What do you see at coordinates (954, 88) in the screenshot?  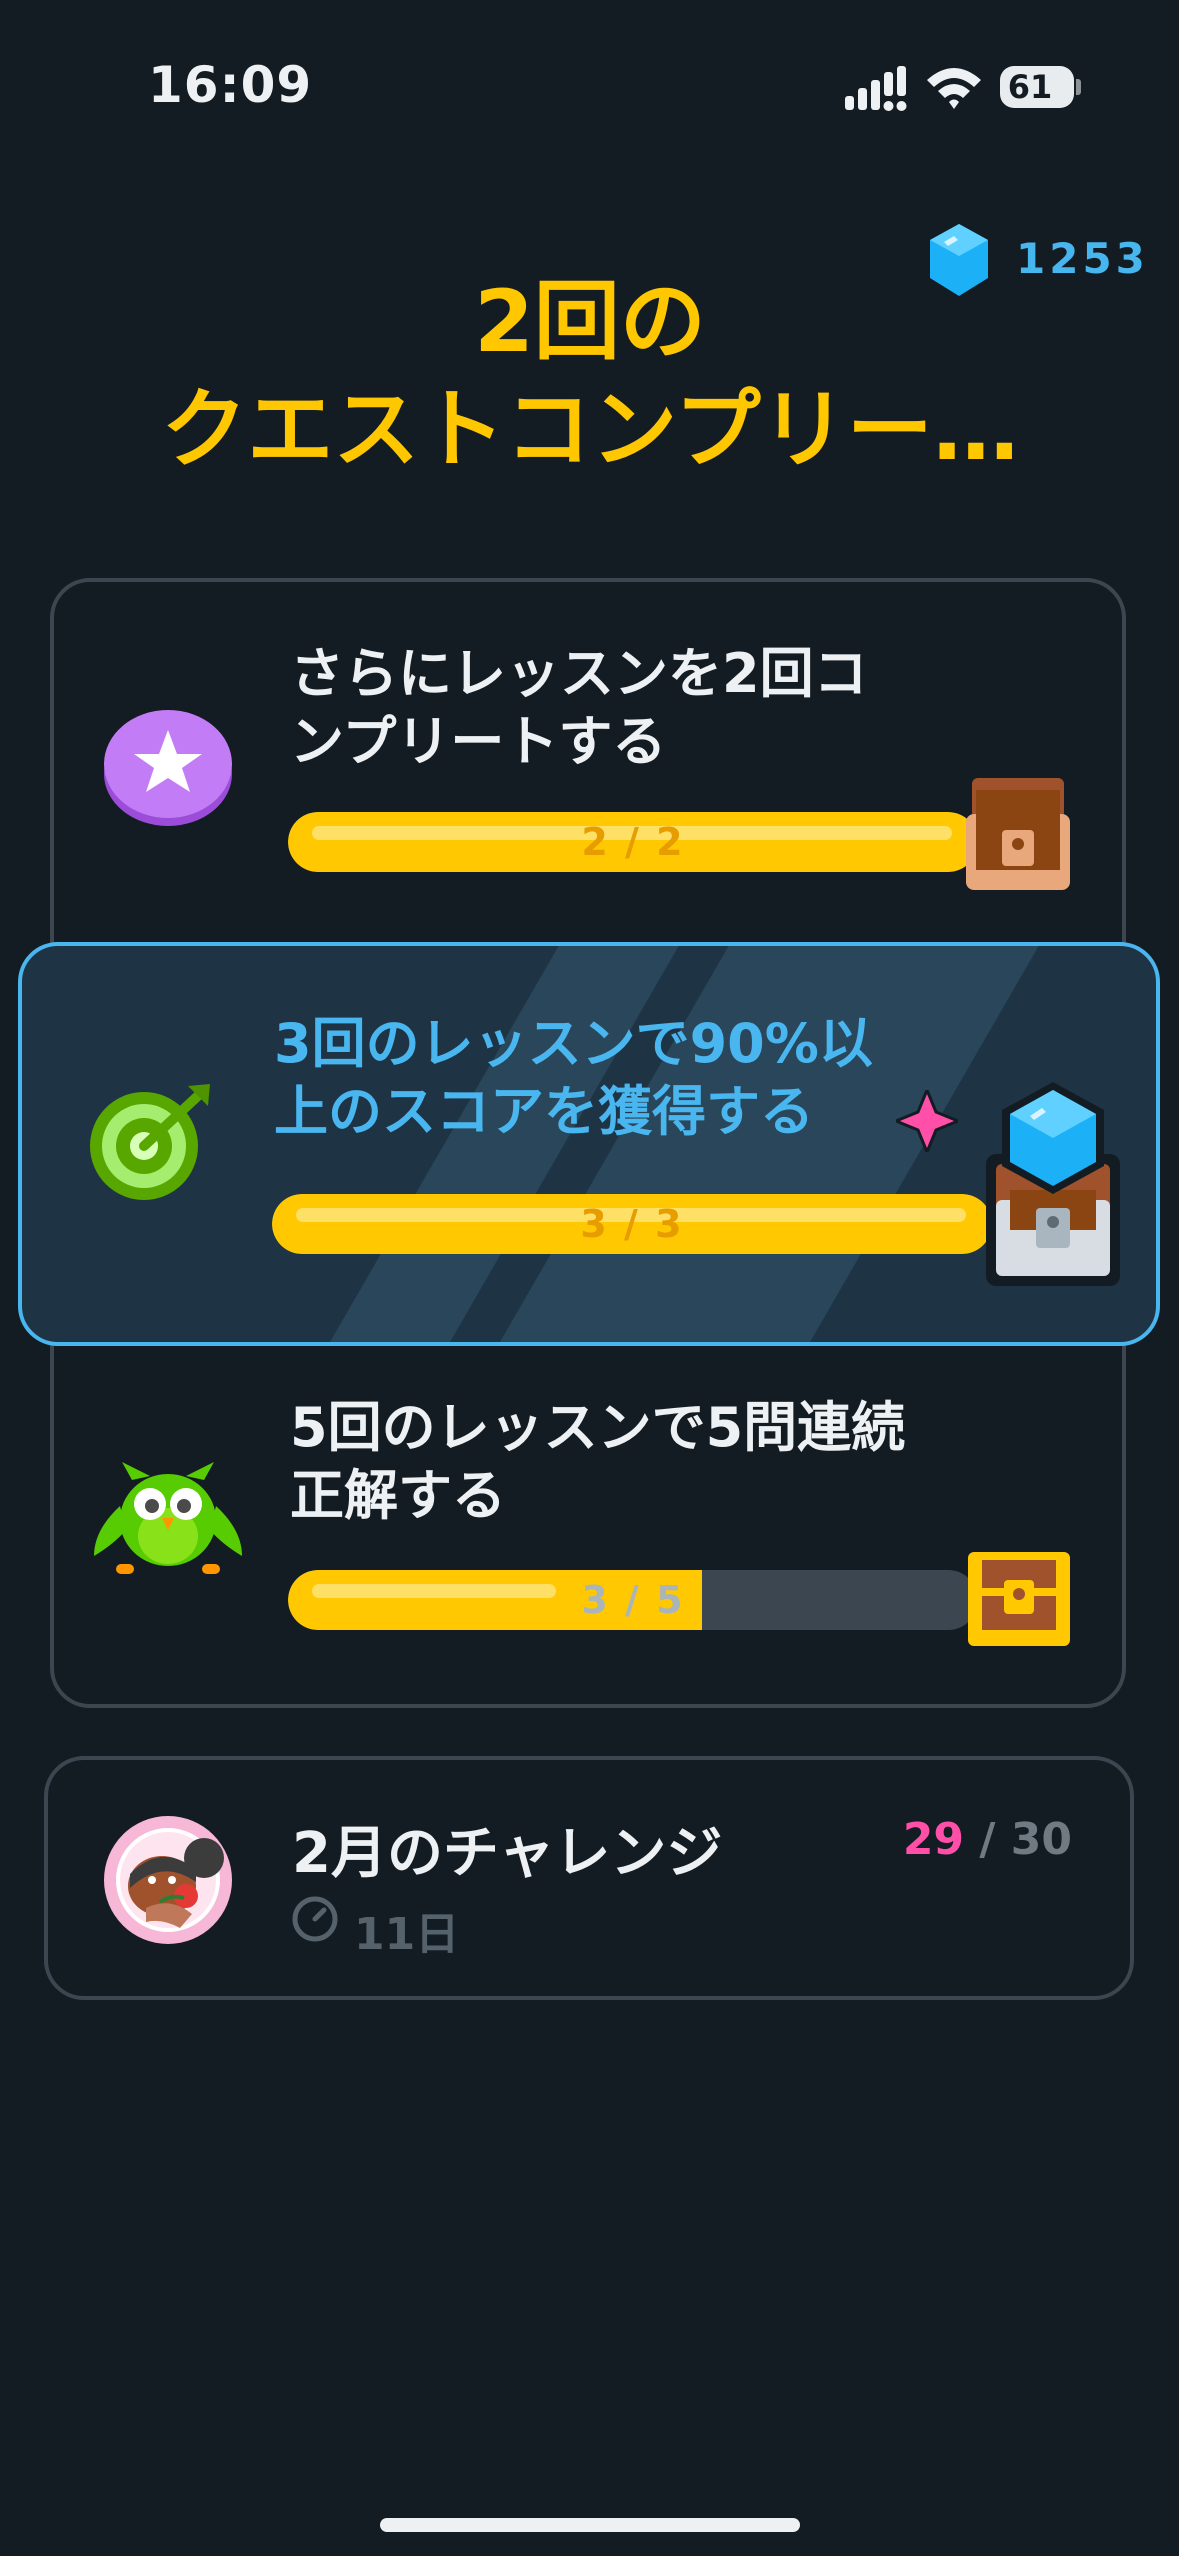 I see `wifi-icon` at bounding box center [954, 88].